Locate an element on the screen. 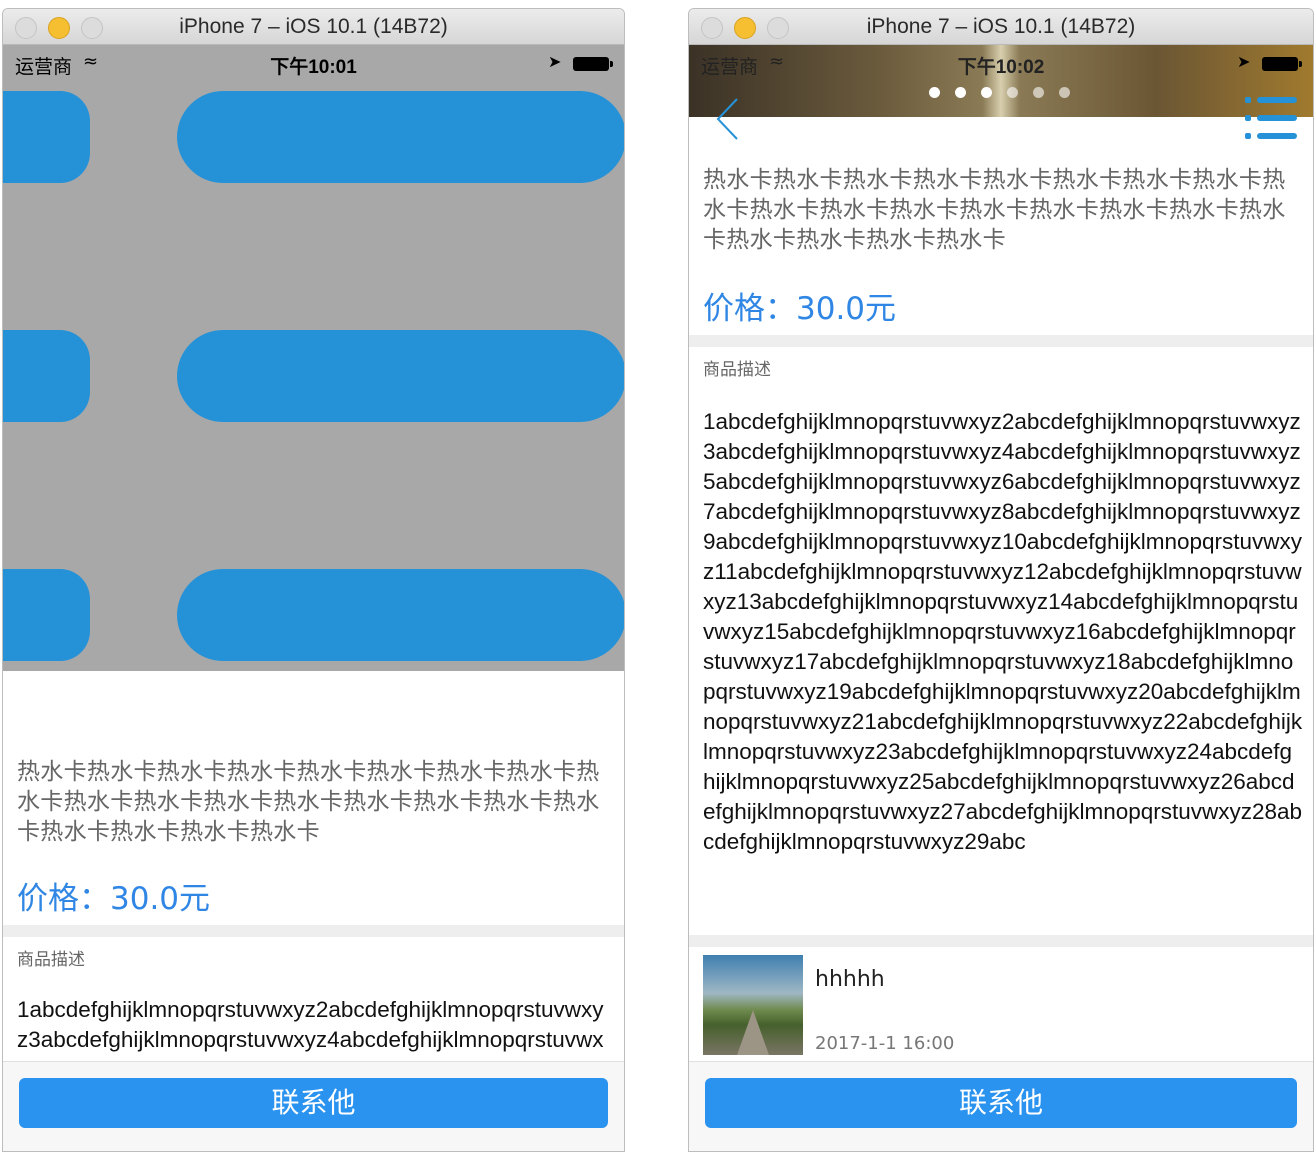 This screenshot has height=1152, width=1314. status-bar: 运营商 ≈ 下午10:01 ➤ is located at coordinates (313, 63).